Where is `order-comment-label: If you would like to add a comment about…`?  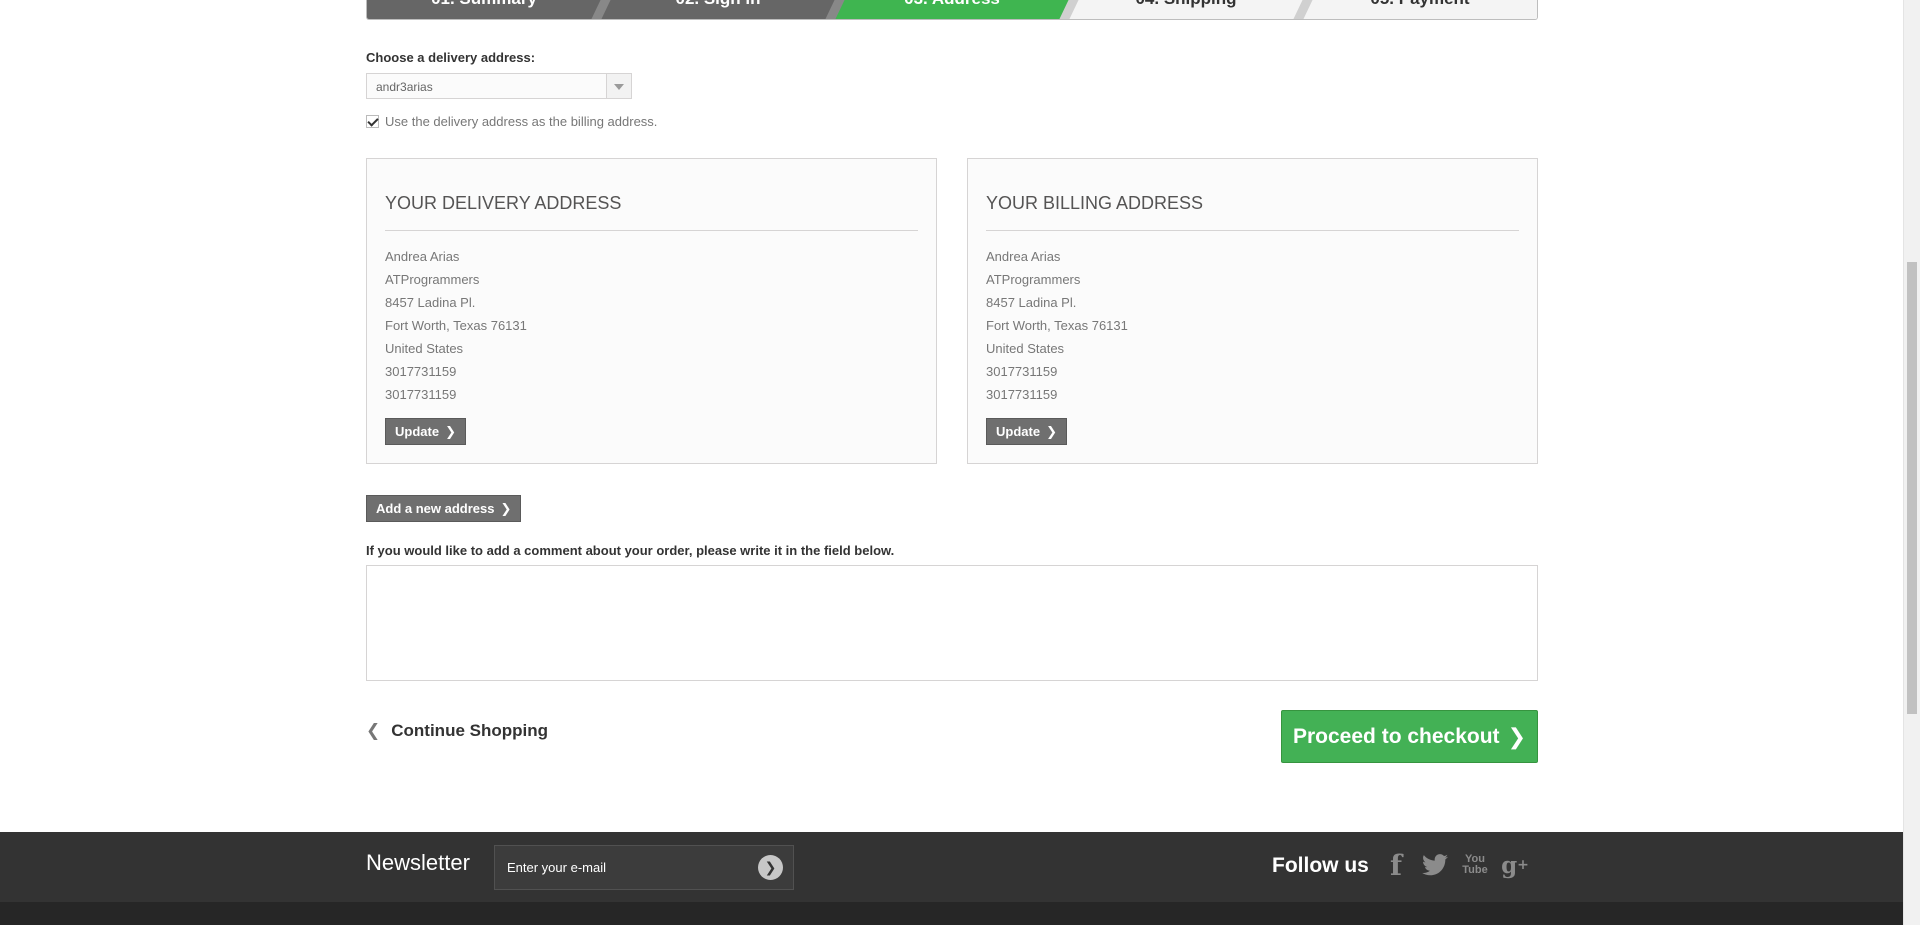
order-comment-label: If you would like to add a comment about… is located at coordinates (630, 550).